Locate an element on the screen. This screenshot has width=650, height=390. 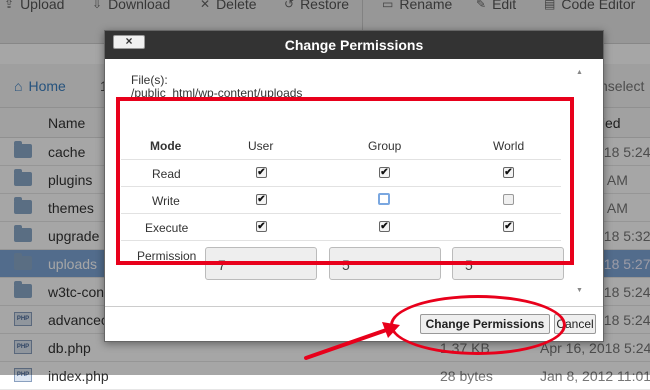
files-path: /public_html/wp-content/uploads is located at coordinates (217, 93).